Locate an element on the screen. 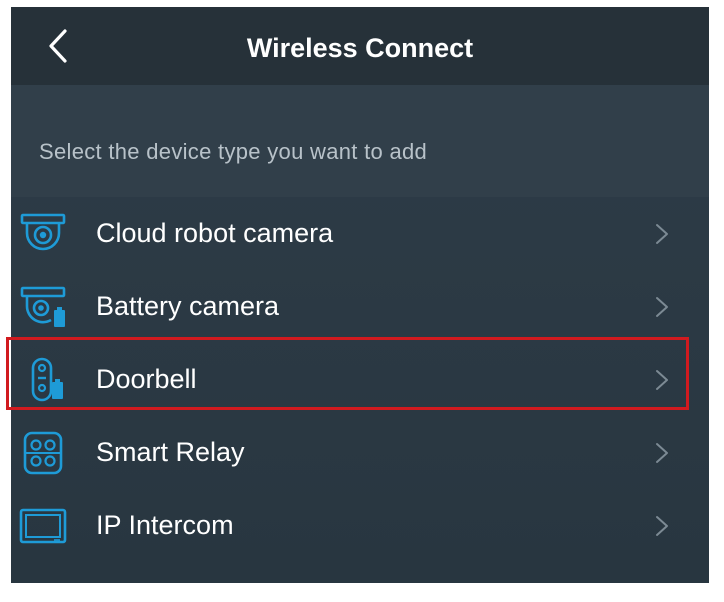 The width and height of the screenshot is (724, 602). back-button is located at coordinates (61, 45).